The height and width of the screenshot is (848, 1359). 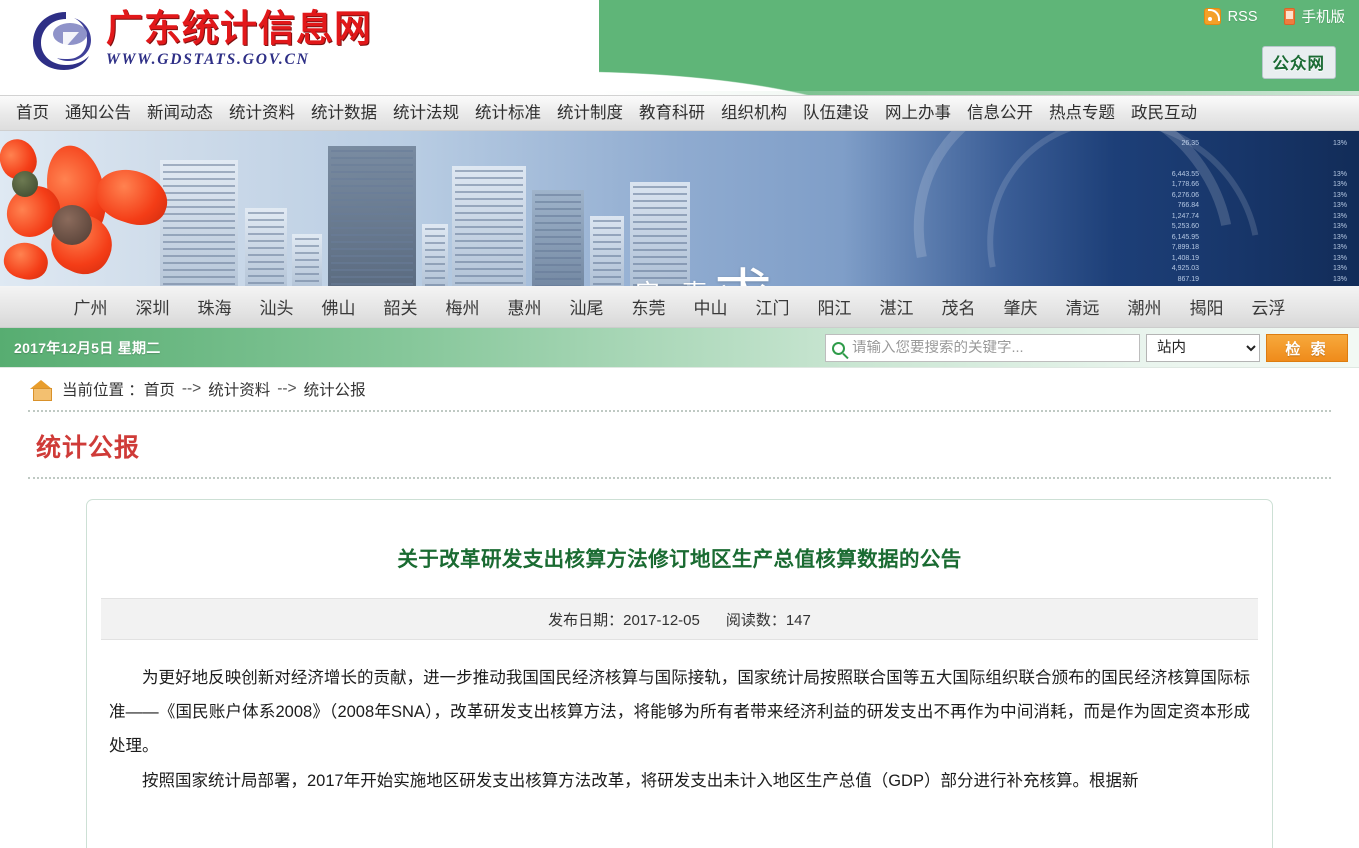 I want to click on banner-data-row: 766.84 13%, so click(x=1235, y=206).